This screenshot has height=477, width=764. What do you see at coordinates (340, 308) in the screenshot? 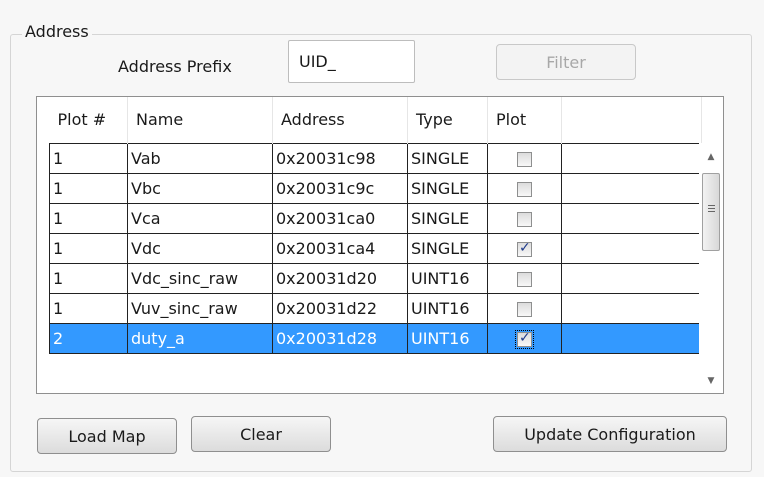
I see `cell-address: 0x20031d22` at bounding box center [340, 308].